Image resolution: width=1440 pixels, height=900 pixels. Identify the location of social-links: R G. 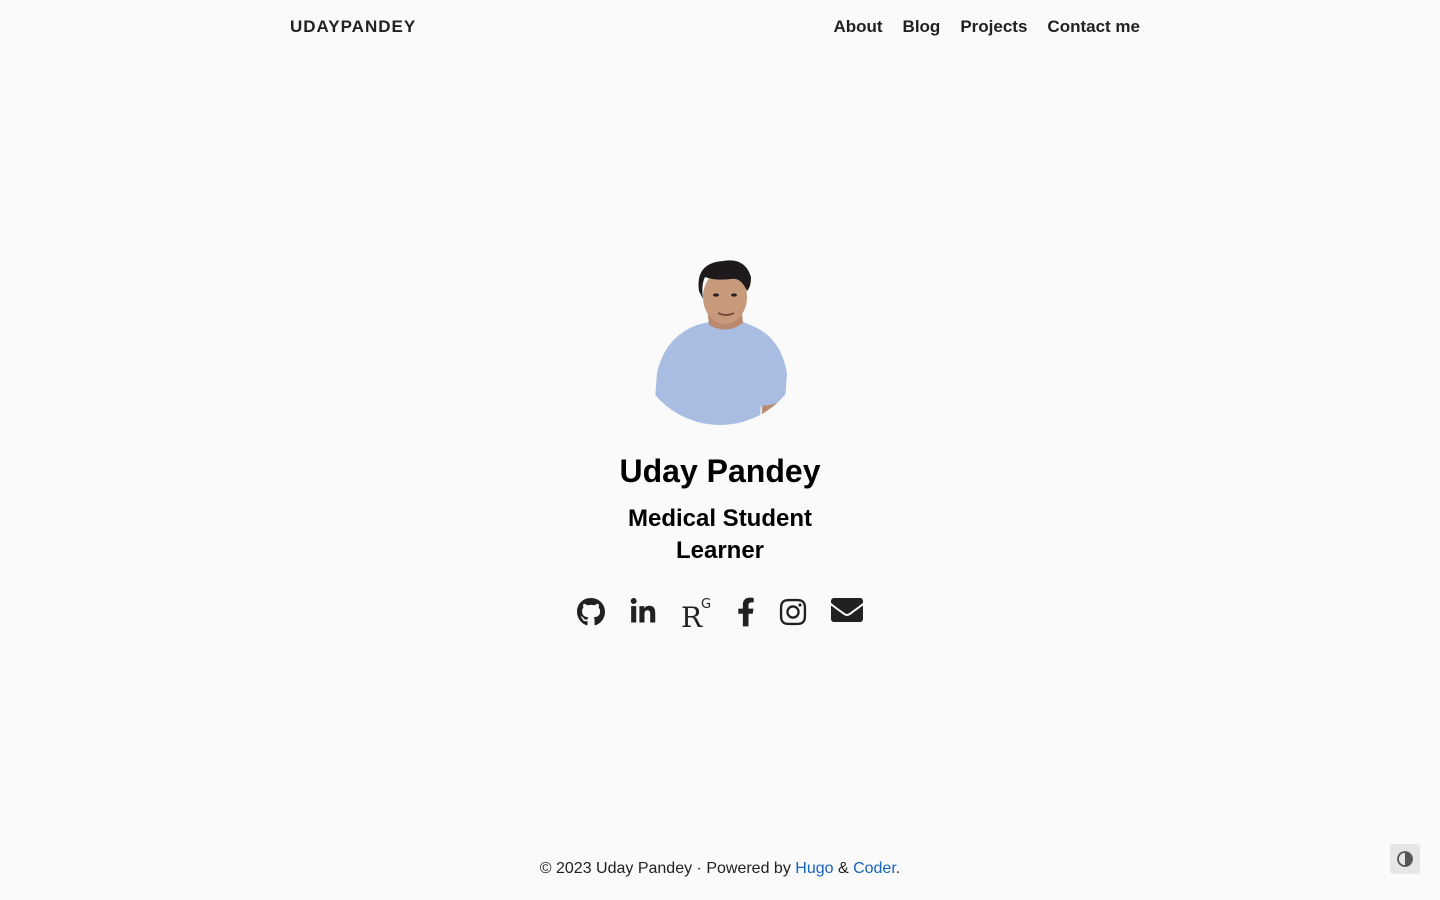
(720, 612).